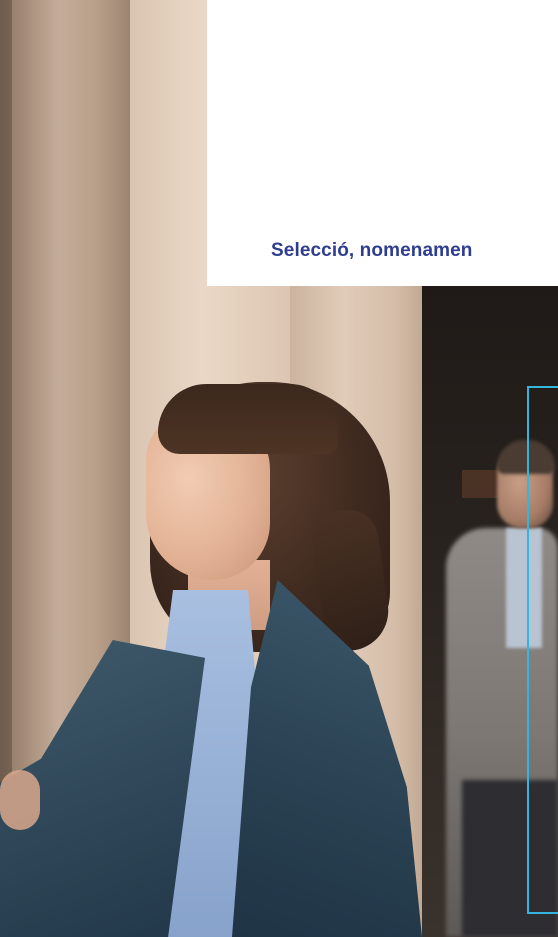 This screenshot has width=558, height=937. I want to click on doorway-sign, so click(482, 484).